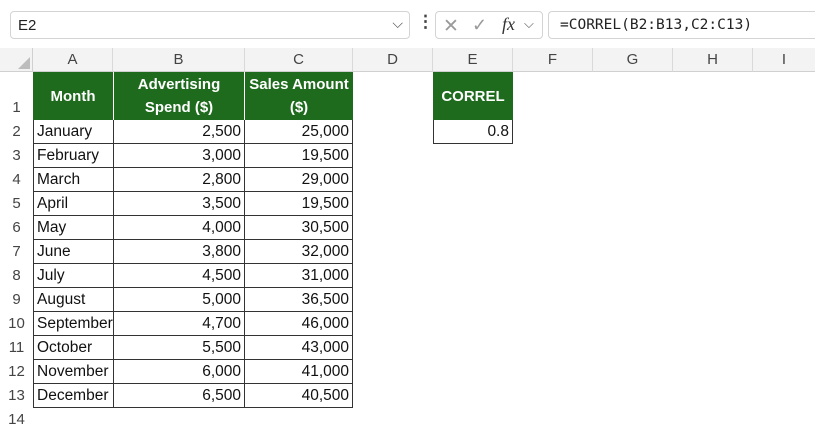  What do you see at coordinates (479, 25) in the screenshot?
I see `confirm-icon: ✓` at bounding box center [479, 25].